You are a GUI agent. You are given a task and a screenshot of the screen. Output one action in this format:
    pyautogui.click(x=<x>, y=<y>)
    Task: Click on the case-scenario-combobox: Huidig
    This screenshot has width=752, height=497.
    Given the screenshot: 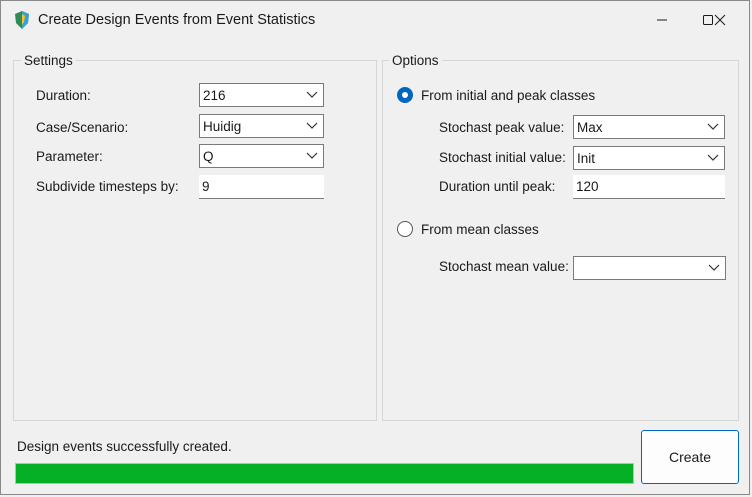 What is the action you would take?
    pyautogui.click(x=261, y=126)
    